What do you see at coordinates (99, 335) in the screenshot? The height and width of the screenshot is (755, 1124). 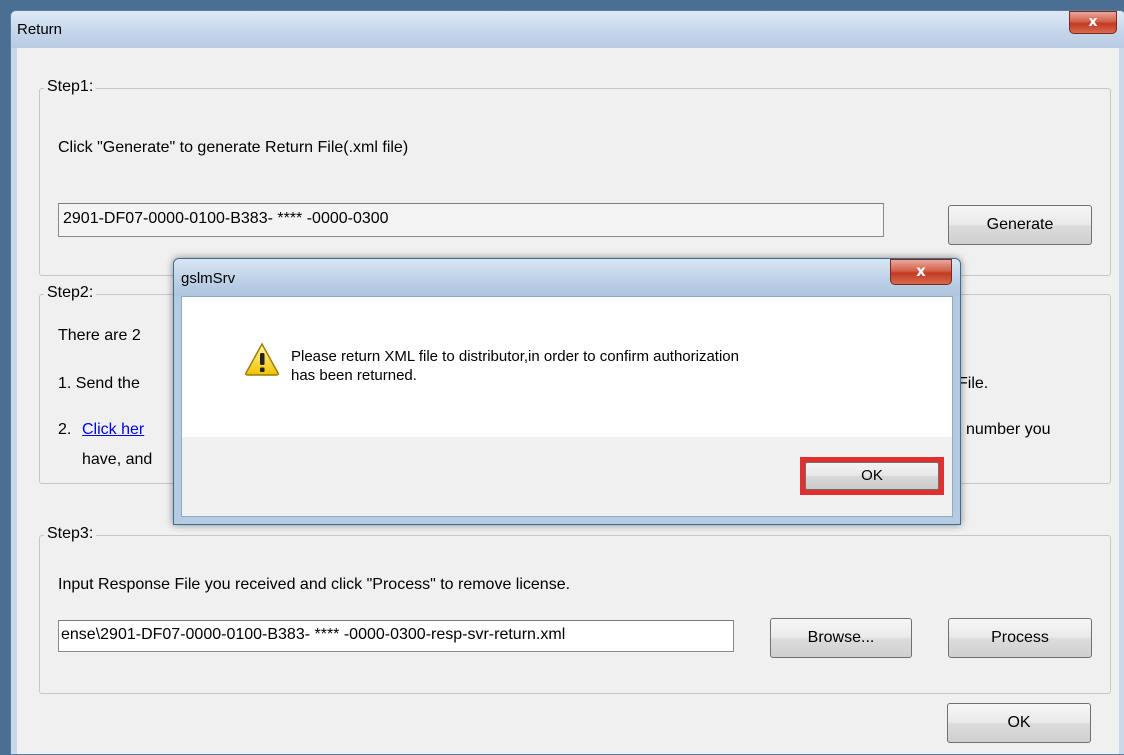 I see `step2-intro: There are 2` at bounding box center [99, 335].